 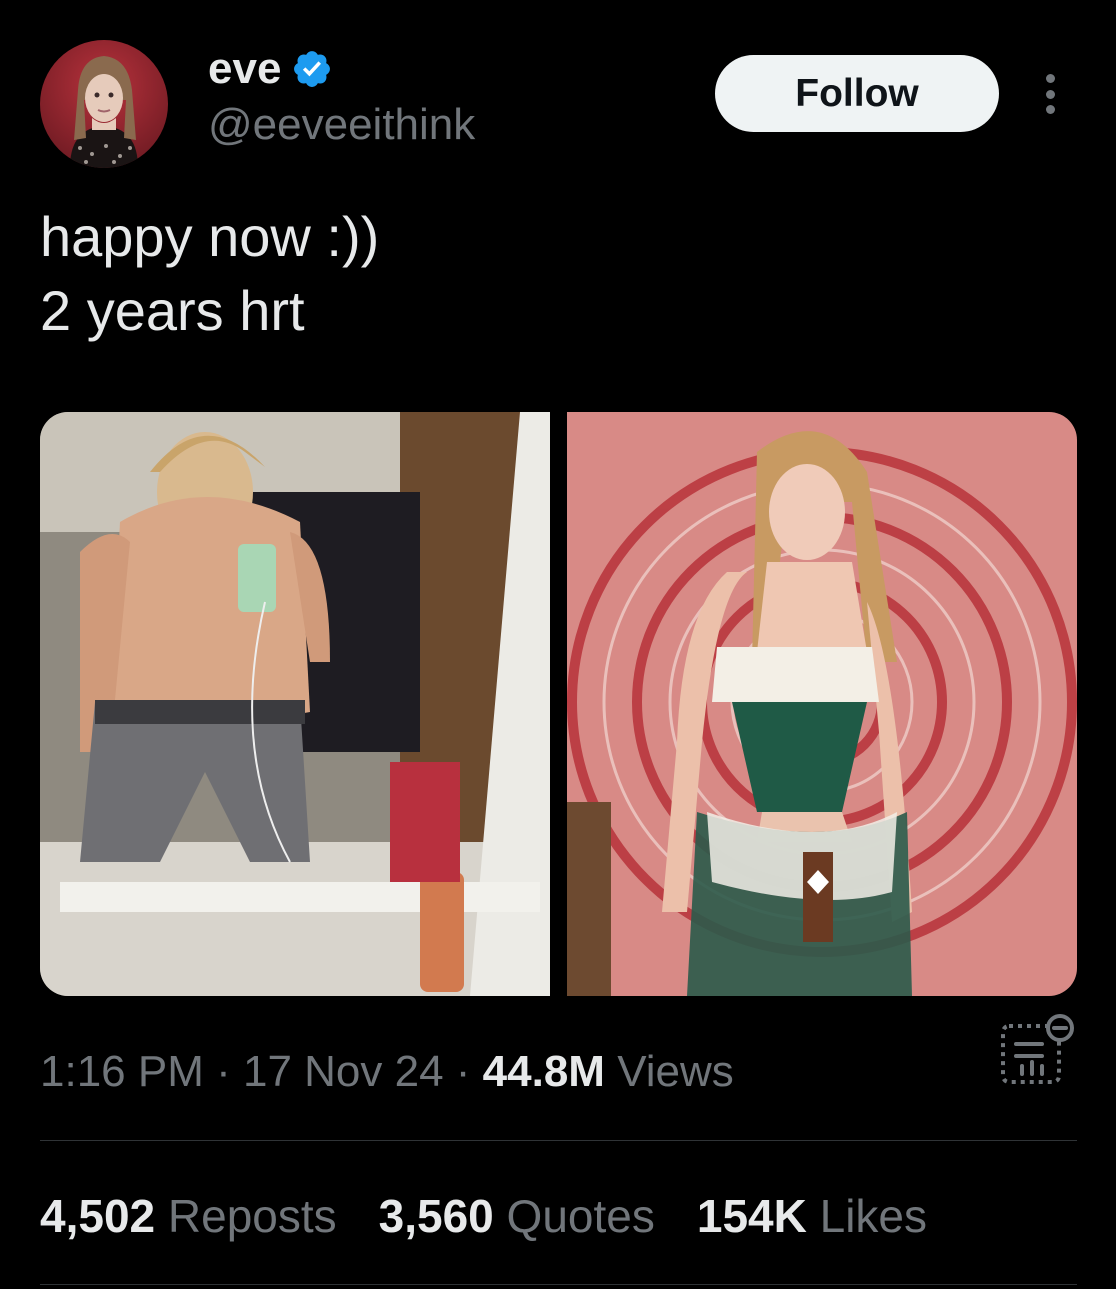 What do you see at coordinates (867, 1216) in the screenshot?
I see `likes-label: Likes` at bounding box center [867, 1216].